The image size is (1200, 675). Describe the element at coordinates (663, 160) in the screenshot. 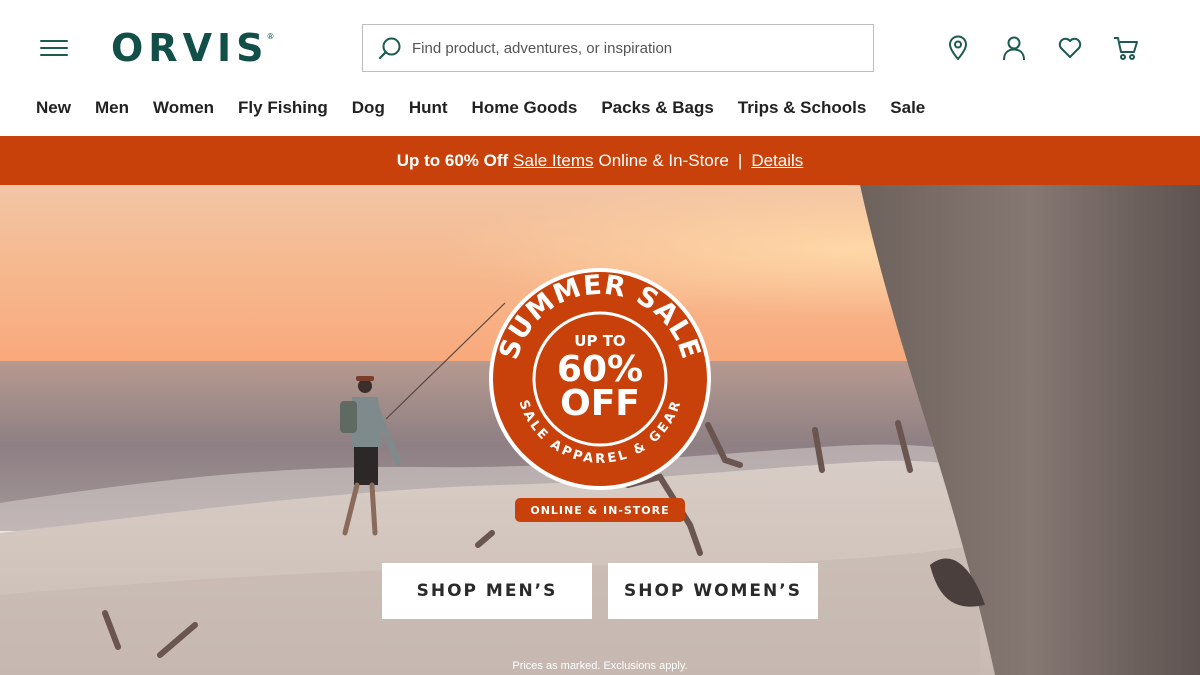

I see `promo-channel-text: Online & In-Store` at that location.